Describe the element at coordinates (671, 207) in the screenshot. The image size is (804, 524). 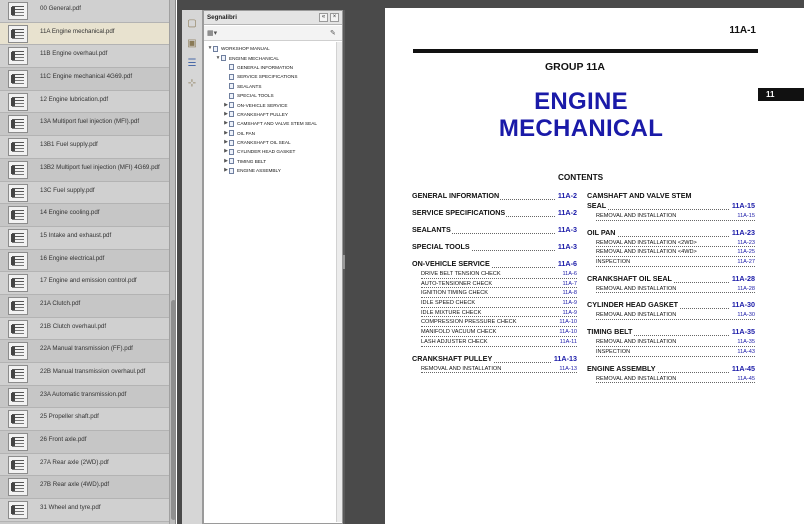
I see `toc-entry: SEAL 11A-15` at that location.